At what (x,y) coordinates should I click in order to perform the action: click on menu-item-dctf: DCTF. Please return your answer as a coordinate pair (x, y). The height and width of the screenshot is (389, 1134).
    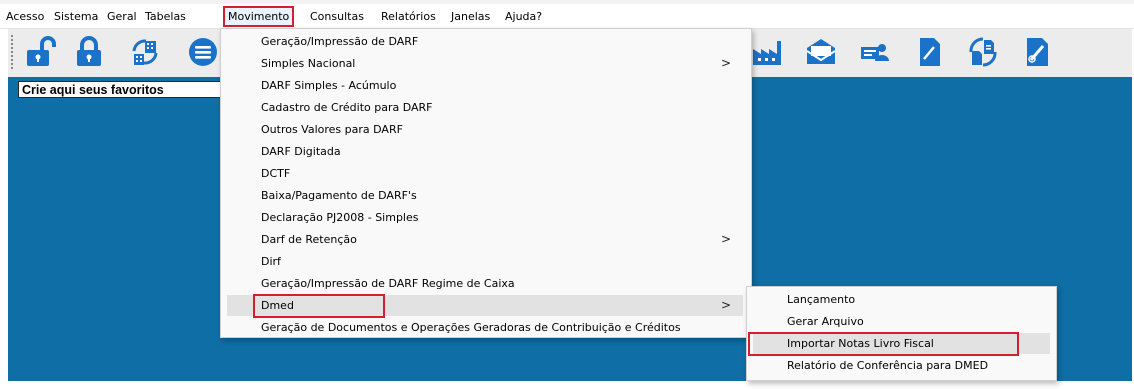
    Looking at the image, I should click on (485, 173).